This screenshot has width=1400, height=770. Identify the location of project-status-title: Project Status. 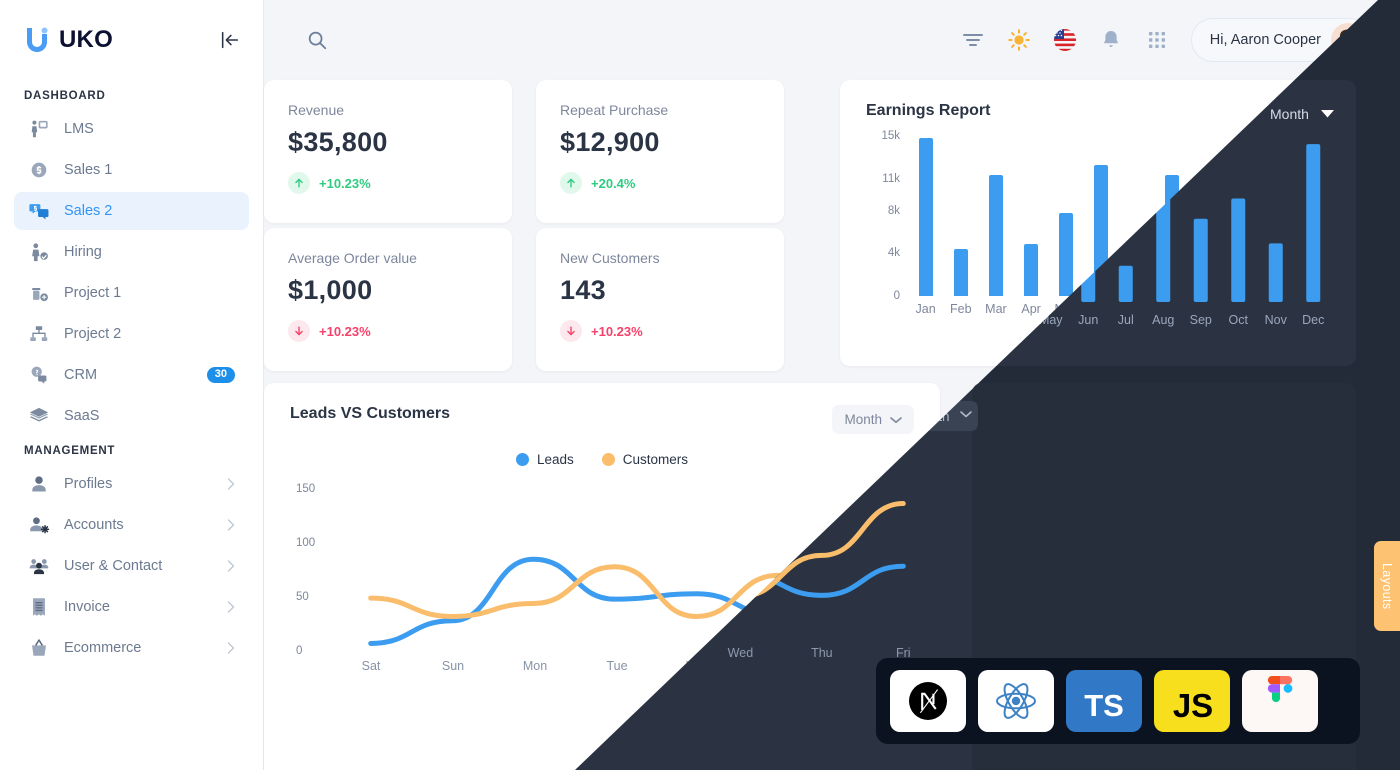
(1164, 413).